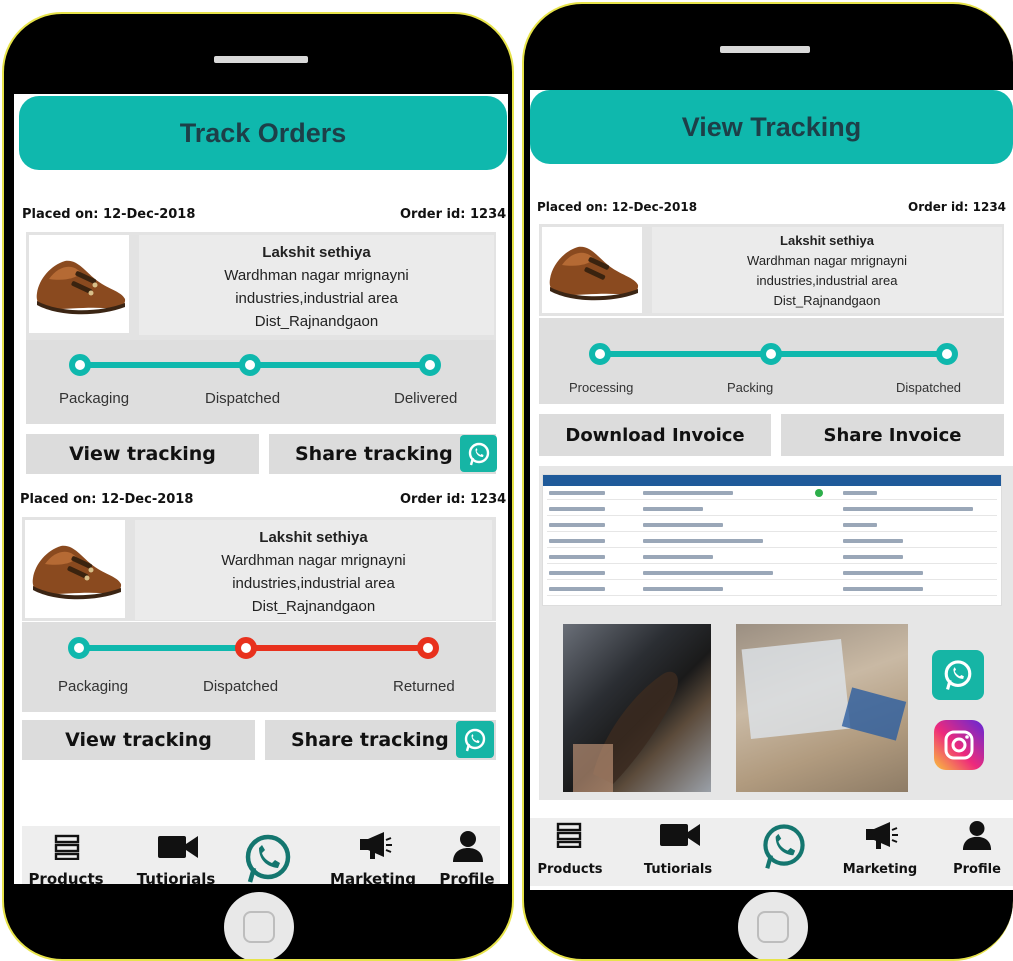  Describe the element at coordinates (261, 382) in the screenshot. I see `tracking-progress: Packaging Dispatched Delivered` at that location.